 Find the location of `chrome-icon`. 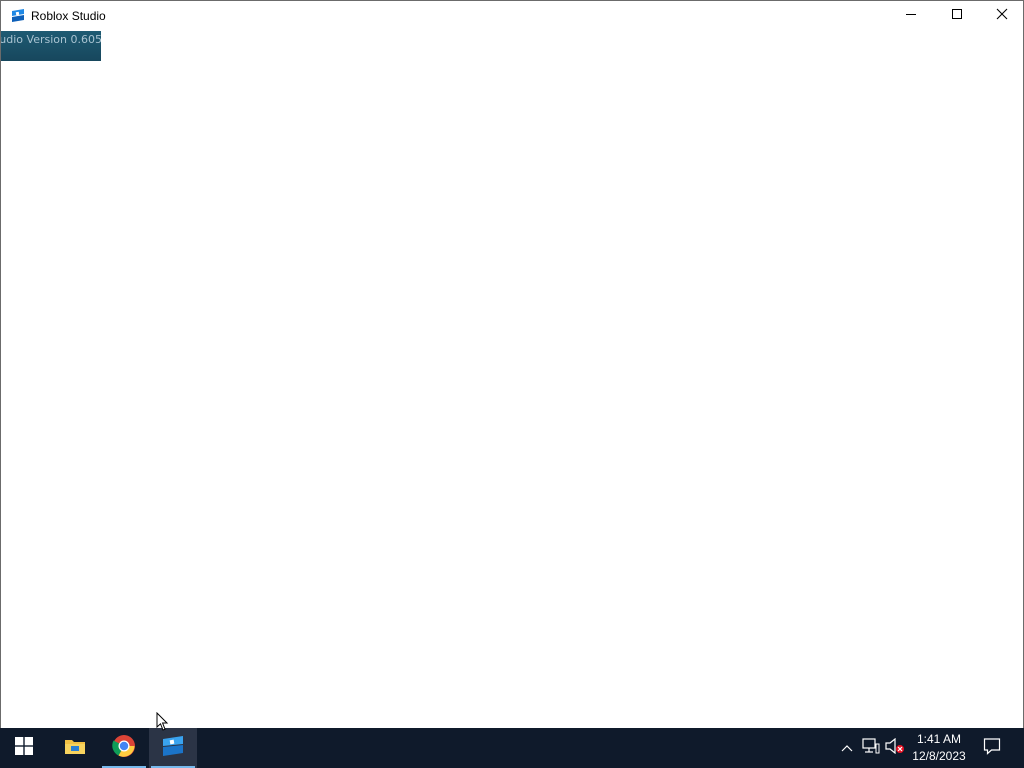

chrome-icon is located at coordinates (124, 748).